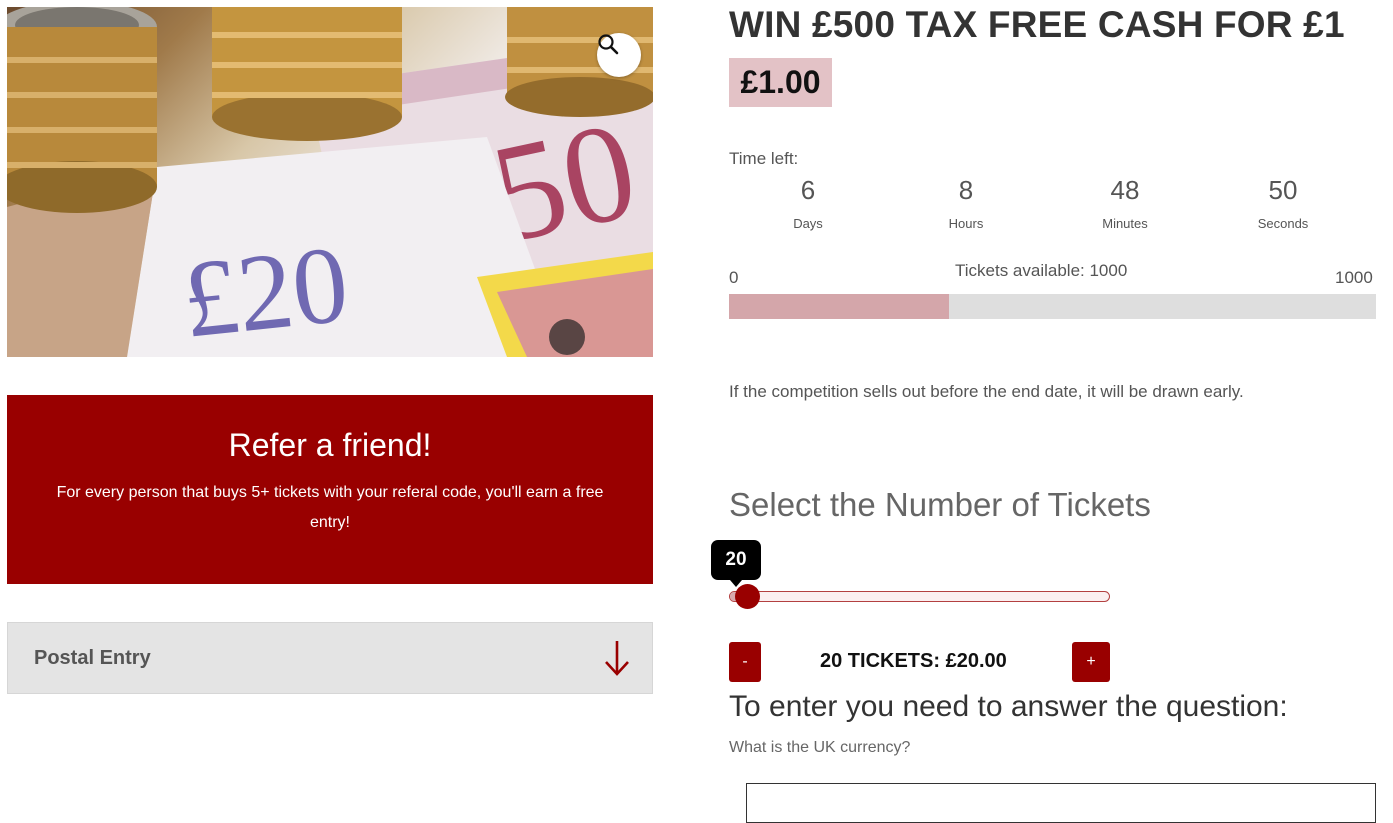  Describe the element at coordinates (780, 82) in the screenshot. I see `product-price: £1.00` at that location.